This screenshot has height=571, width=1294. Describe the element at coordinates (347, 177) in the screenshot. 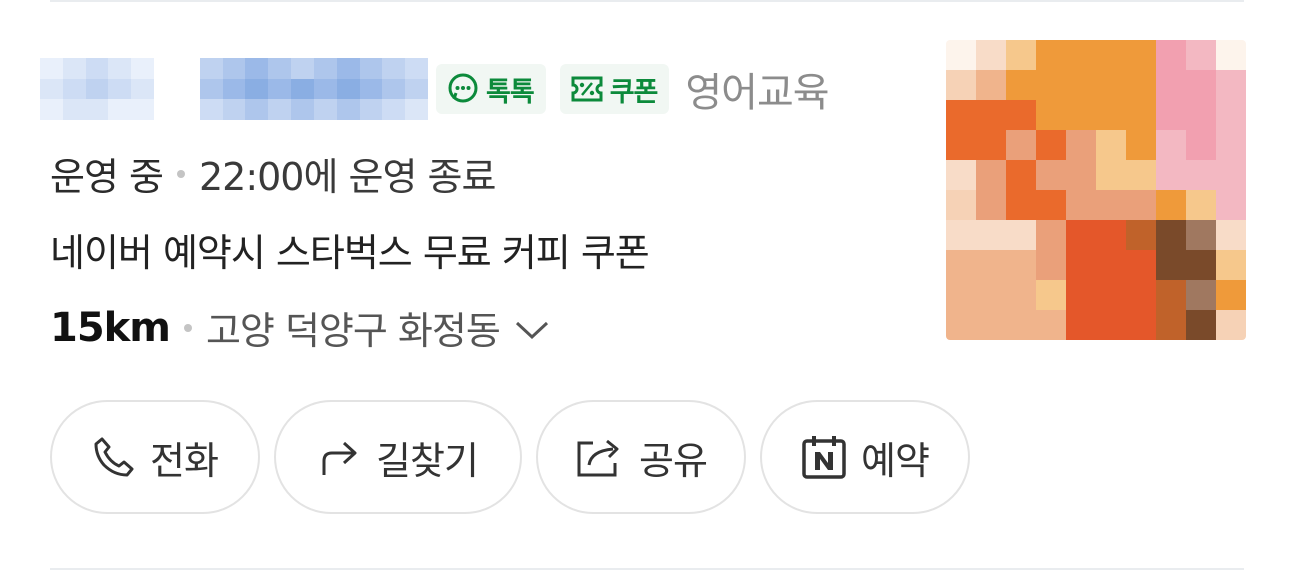

I see `closing-time: 22:00에 운영 종료` at that location.